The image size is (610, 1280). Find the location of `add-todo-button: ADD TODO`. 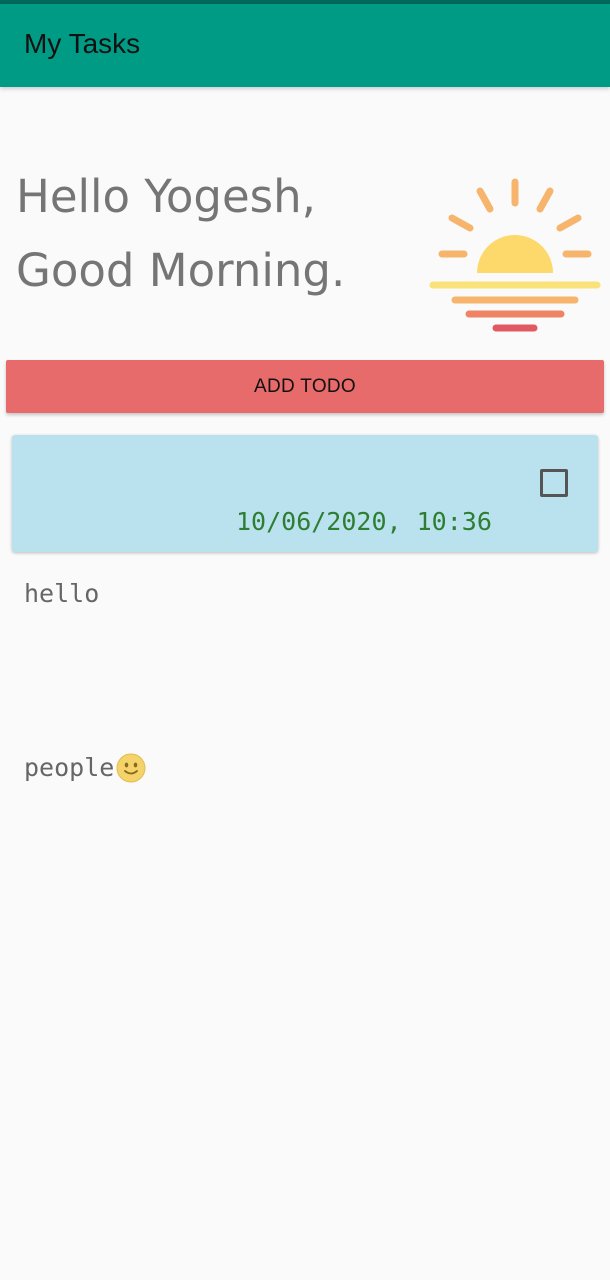

add-todo-button: ADD TODO is located at coordinates (305, 386).